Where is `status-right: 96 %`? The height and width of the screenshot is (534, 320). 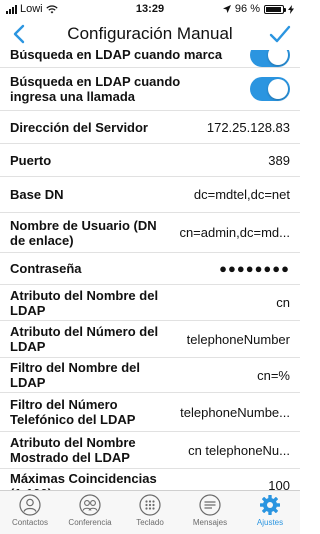 status-right: 96 % is located at coordinates (239, 9).